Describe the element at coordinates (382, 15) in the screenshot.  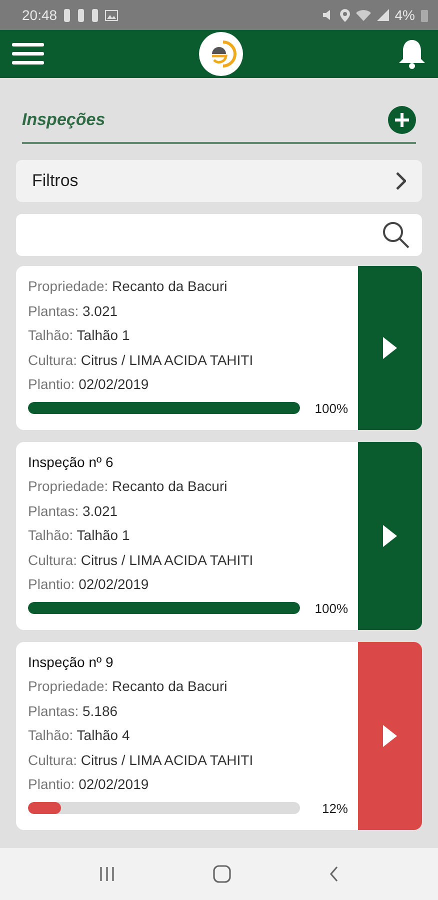
I see `signal-icon` at that location.